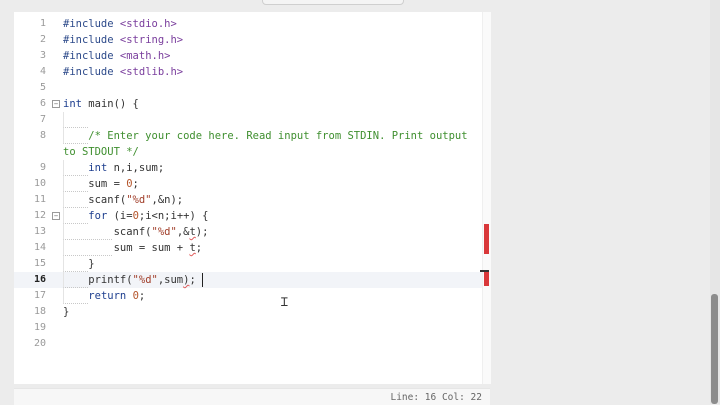 The height and width of the screenshot is (405, 720). Describe the element at coordinates (39, 327) in the screenshot. I see `line-number: 19` at that location.